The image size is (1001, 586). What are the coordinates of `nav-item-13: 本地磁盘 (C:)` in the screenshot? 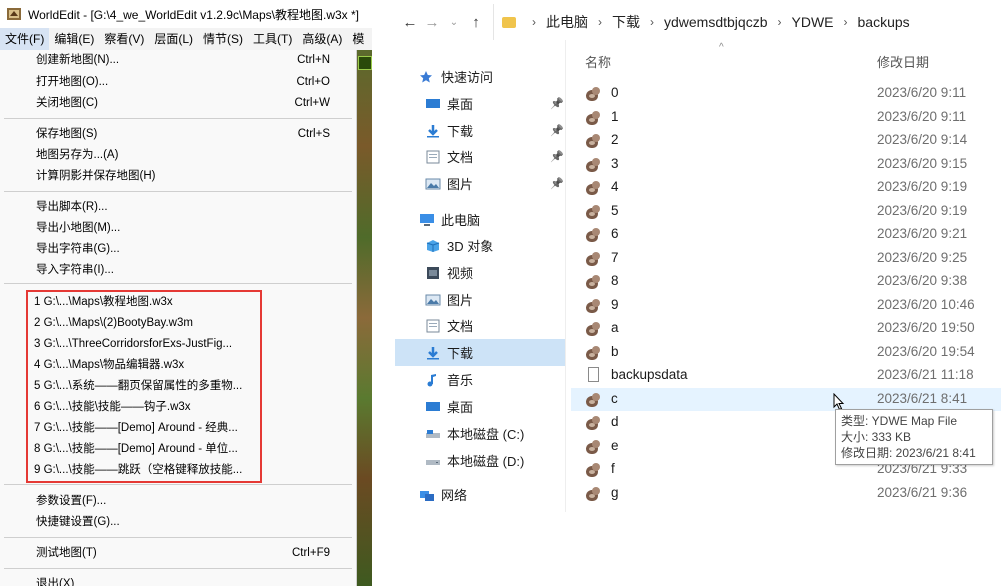 It's located at (480, 433).